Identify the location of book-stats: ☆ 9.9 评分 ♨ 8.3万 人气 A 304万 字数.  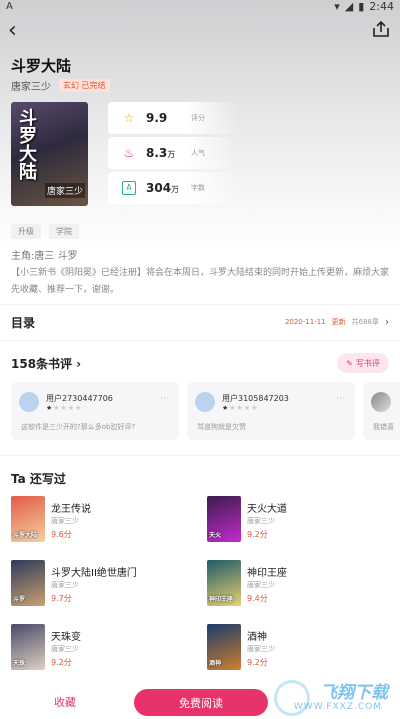
(173, 154).